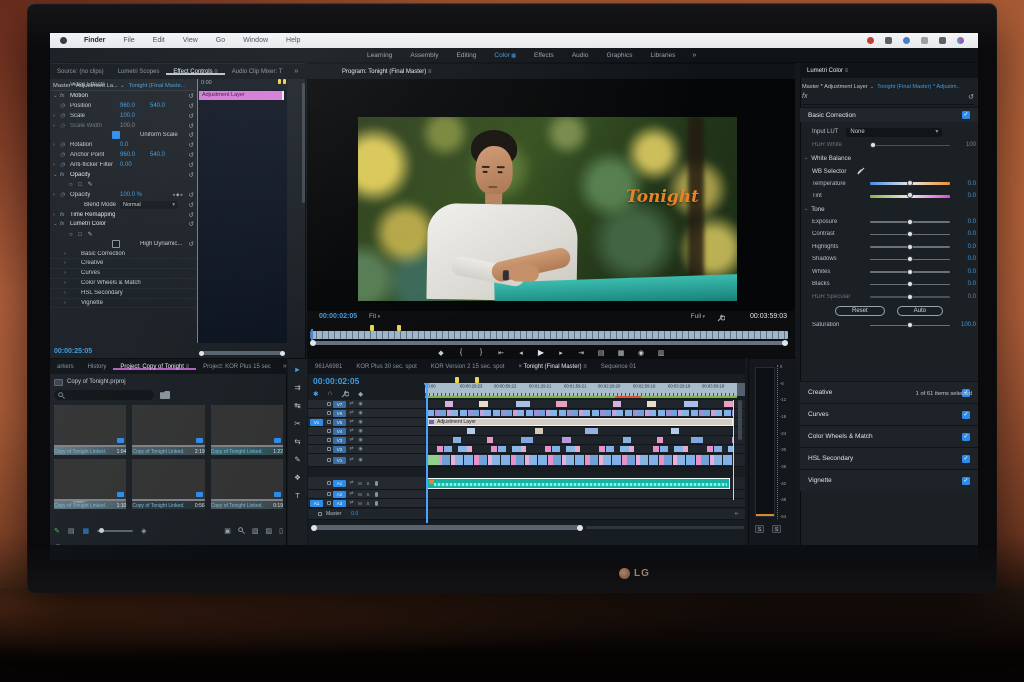 The image size is (1024, 682). What do you see at coordinates (123, 126) in the screenshot?
I see `effect-row: › ◷ Scale Width 100.0 ↺` at bounding box center [123, 126].